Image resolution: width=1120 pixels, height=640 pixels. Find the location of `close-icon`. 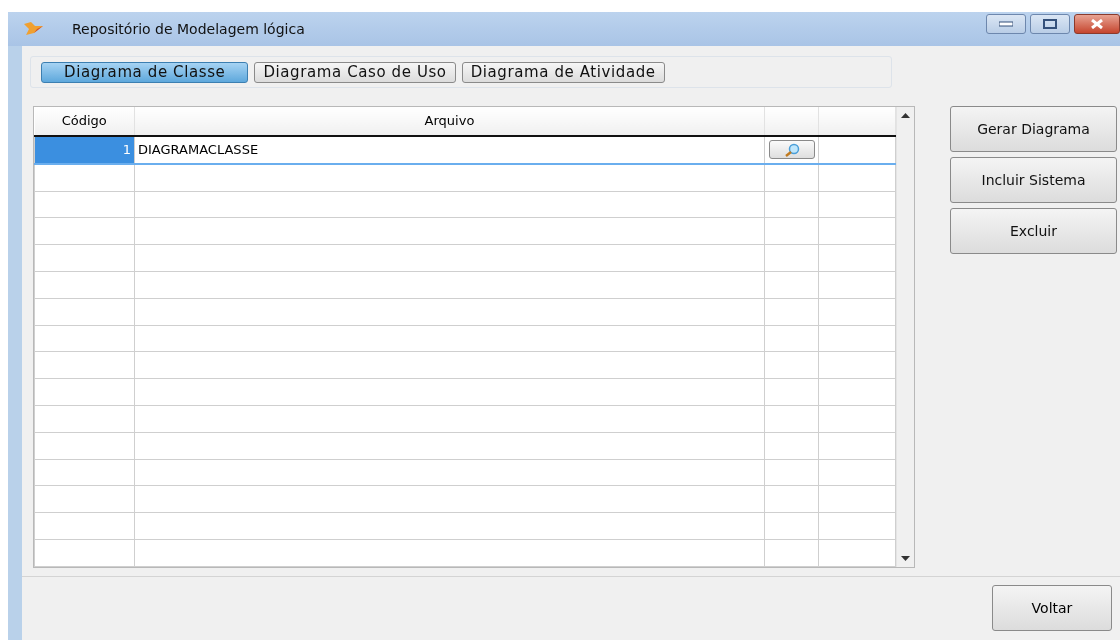

close-icon is located at coordinates (1097, 24).